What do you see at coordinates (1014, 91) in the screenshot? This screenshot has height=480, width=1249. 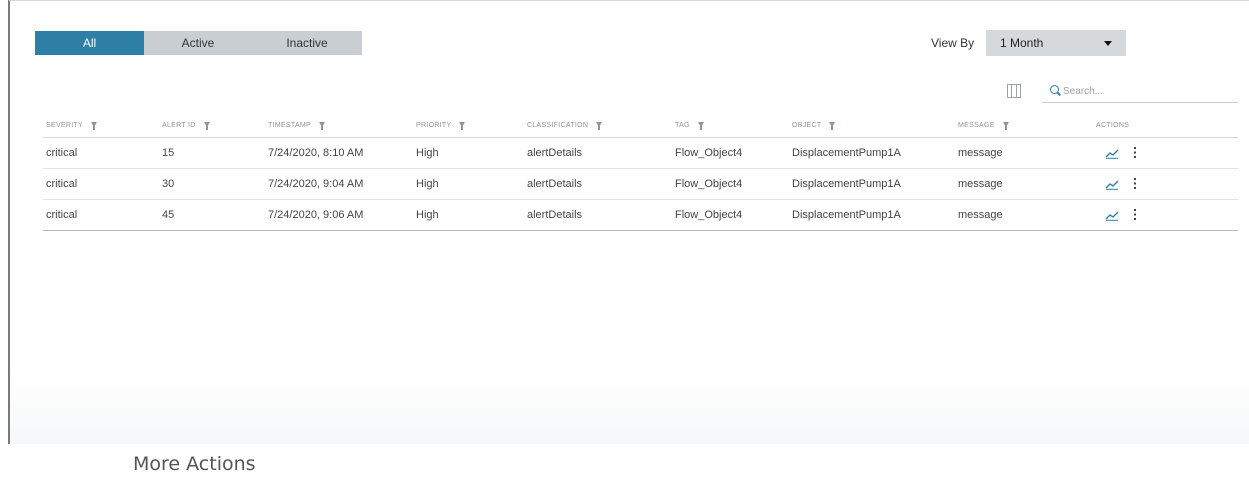 I see `columns-toggle-icon` at bounding box center [1014, 91].